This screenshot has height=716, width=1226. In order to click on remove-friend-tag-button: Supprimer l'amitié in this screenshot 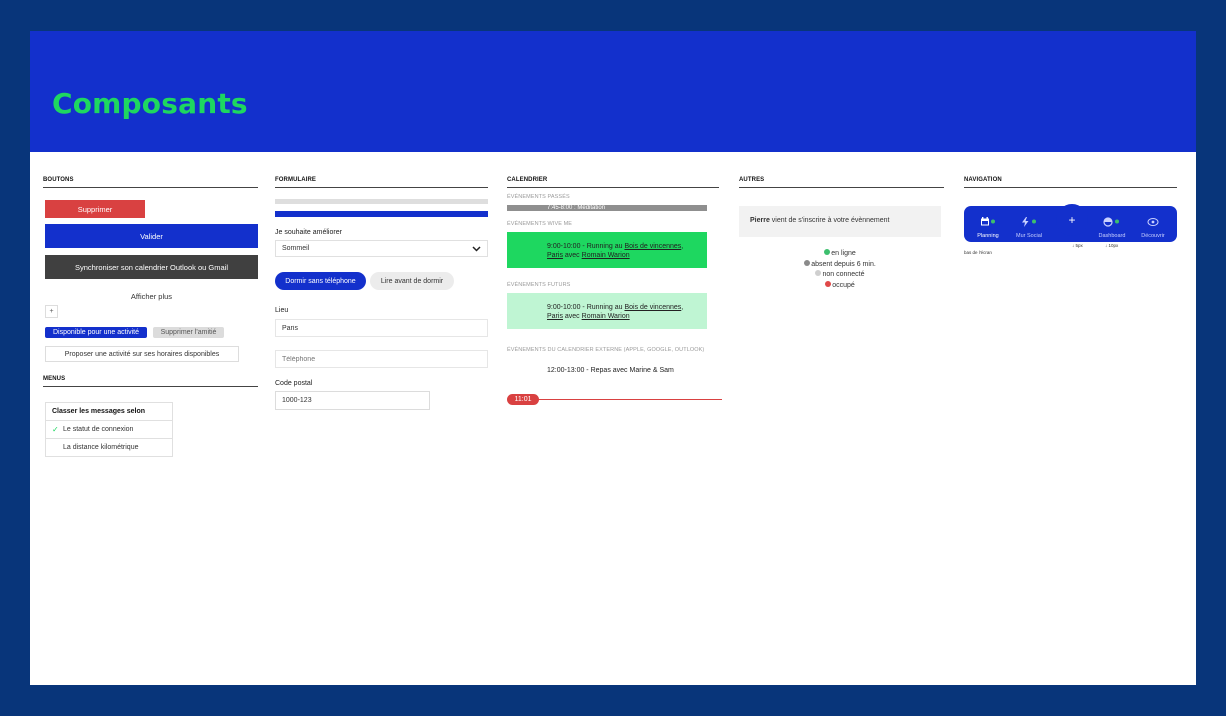, I will do `click(188, 332)`.